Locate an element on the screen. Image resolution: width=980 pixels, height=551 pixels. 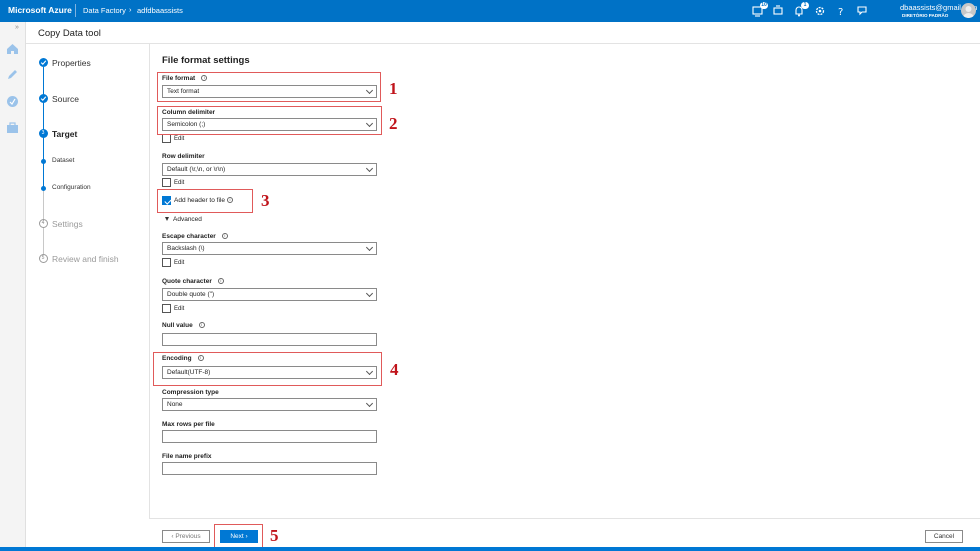
alerts-count-badge: 1 is located at coordinates (805, 5).